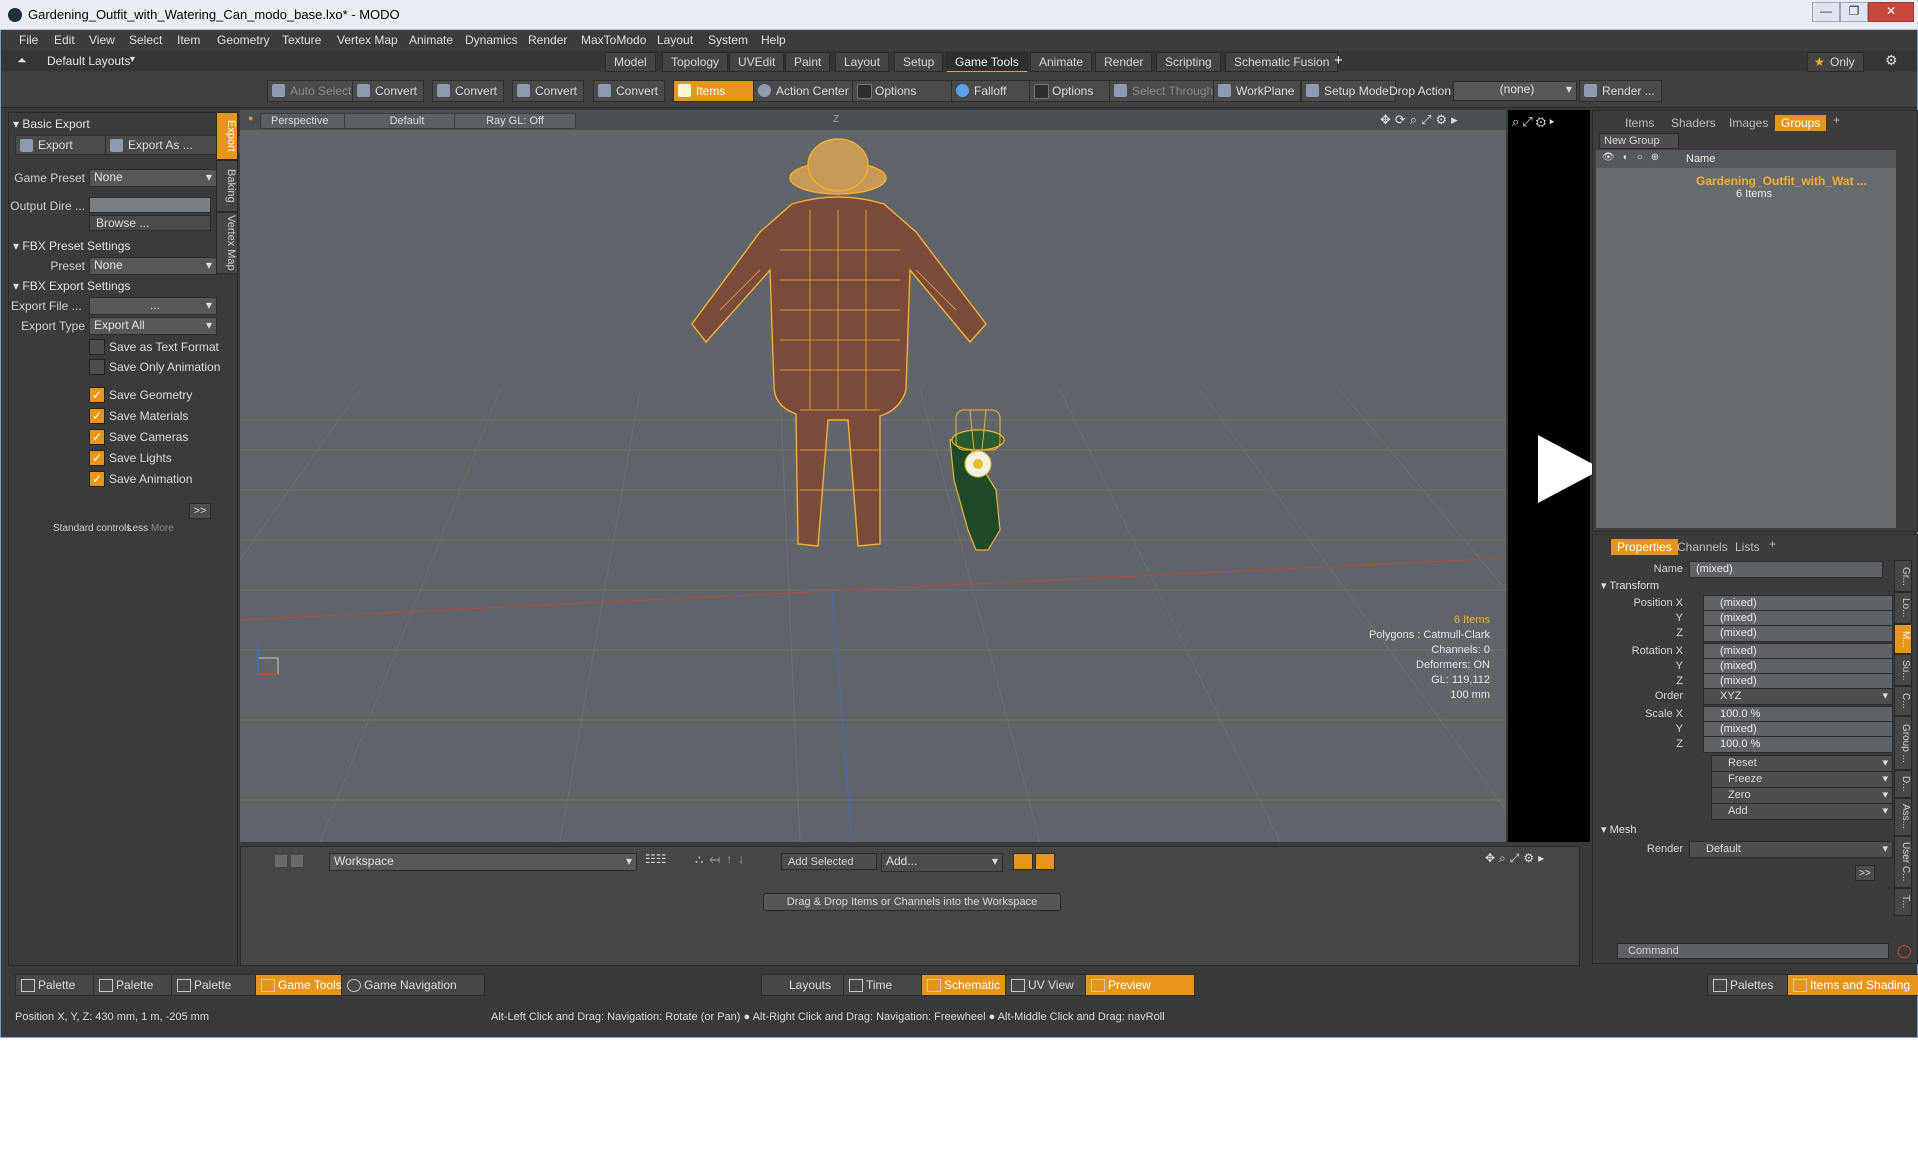 This screenshot has width=1918, height=1158. What do you see at coordinates (1639, 123) in the screenshot?
I see `tab-items: Items` at bounding box center [1639, 123].